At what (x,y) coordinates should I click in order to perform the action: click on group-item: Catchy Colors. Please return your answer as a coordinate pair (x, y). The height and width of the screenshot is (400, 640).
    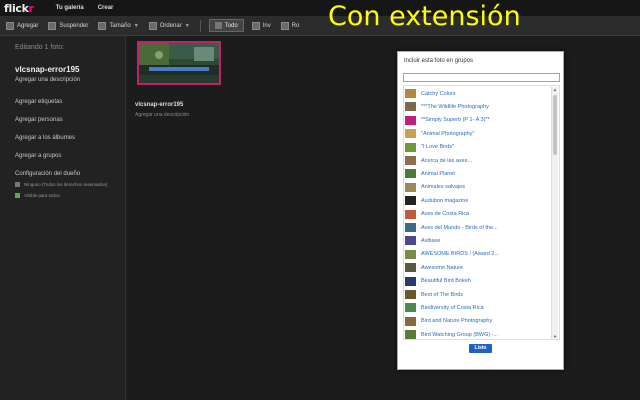
    Looking at the image, I should click on (430, 93).